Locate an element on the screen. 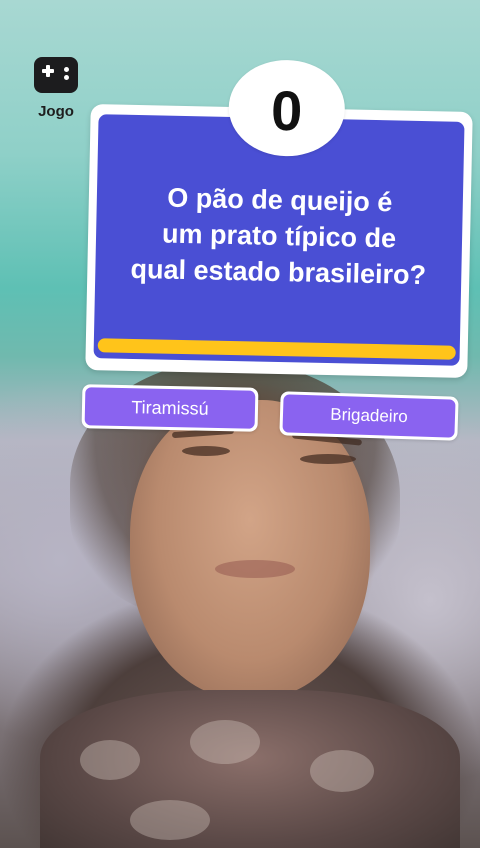 This screenshot has width=480, height=848. right-eye is located at coordinates (328, 459).